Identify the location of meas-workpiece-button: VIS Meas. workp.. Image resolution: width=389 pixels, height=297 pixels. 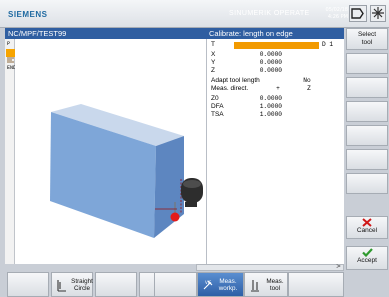
(220, 284).